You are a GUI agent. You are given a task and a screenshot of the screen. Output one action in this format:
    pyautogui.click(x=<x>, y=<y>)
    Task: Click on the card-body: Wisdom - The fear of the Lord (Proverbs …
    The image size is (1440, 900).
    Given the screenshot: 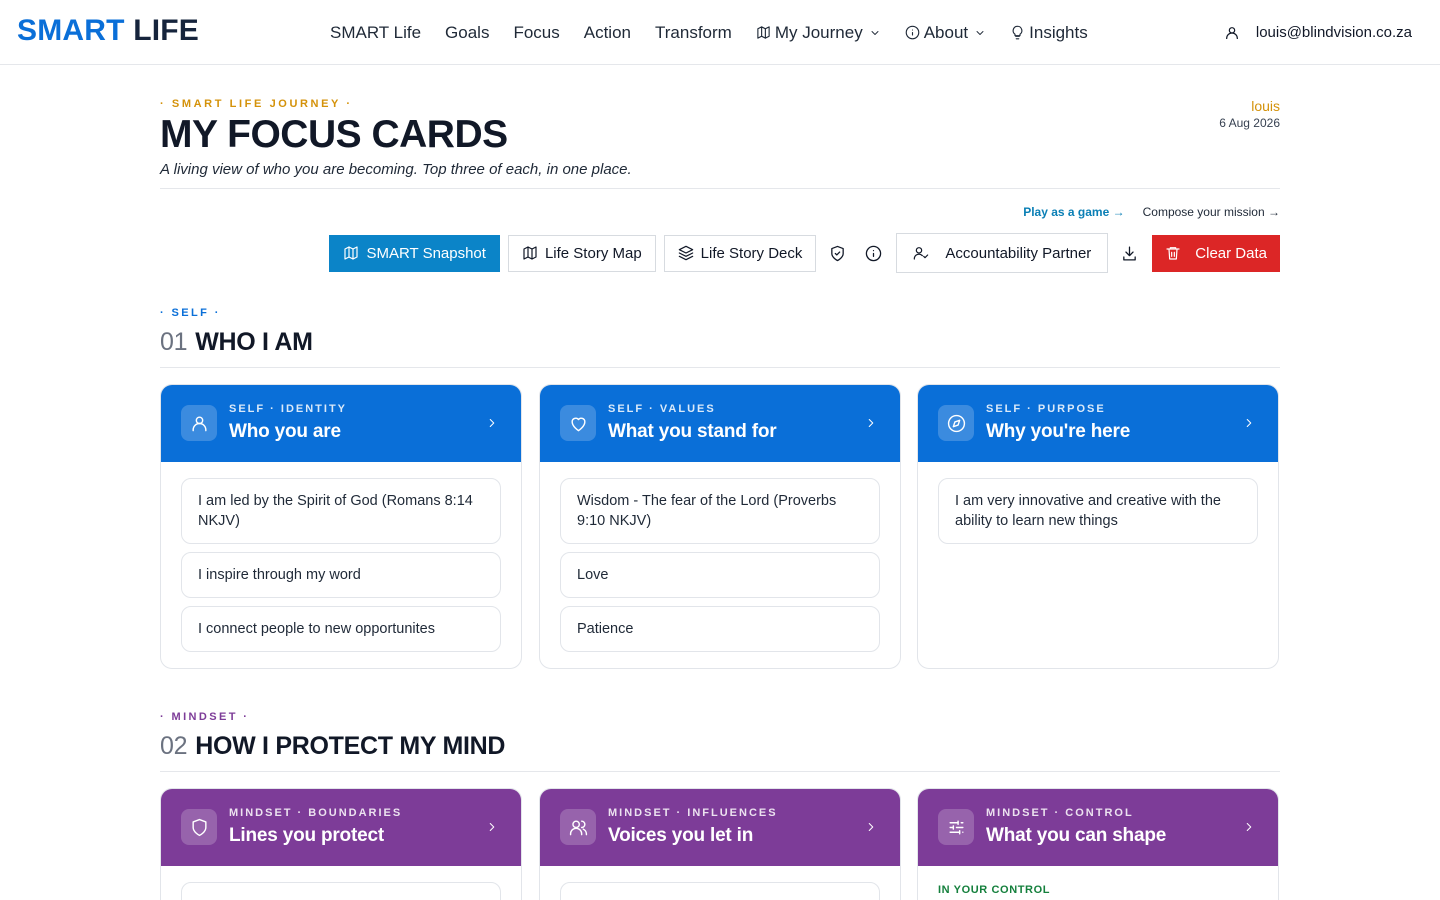 What is the action you would take?
    pyautogui.click(x=720, y=565)
    